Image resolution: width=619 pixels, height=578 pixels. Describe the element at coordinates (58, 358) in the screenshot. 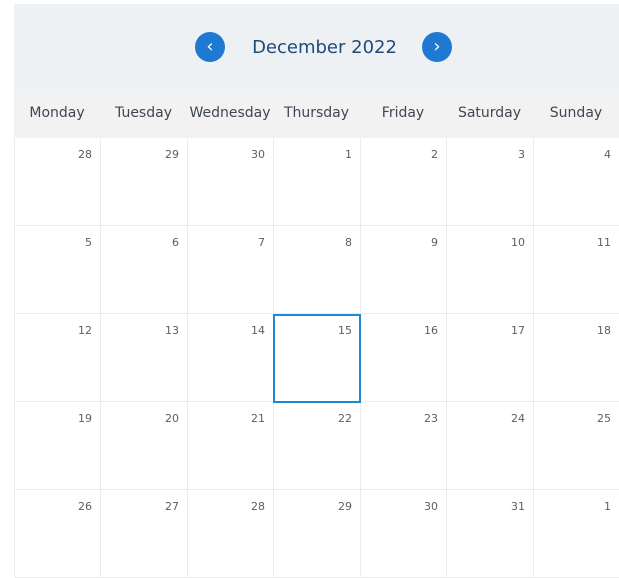

I see `day-cell: 12` at that location.